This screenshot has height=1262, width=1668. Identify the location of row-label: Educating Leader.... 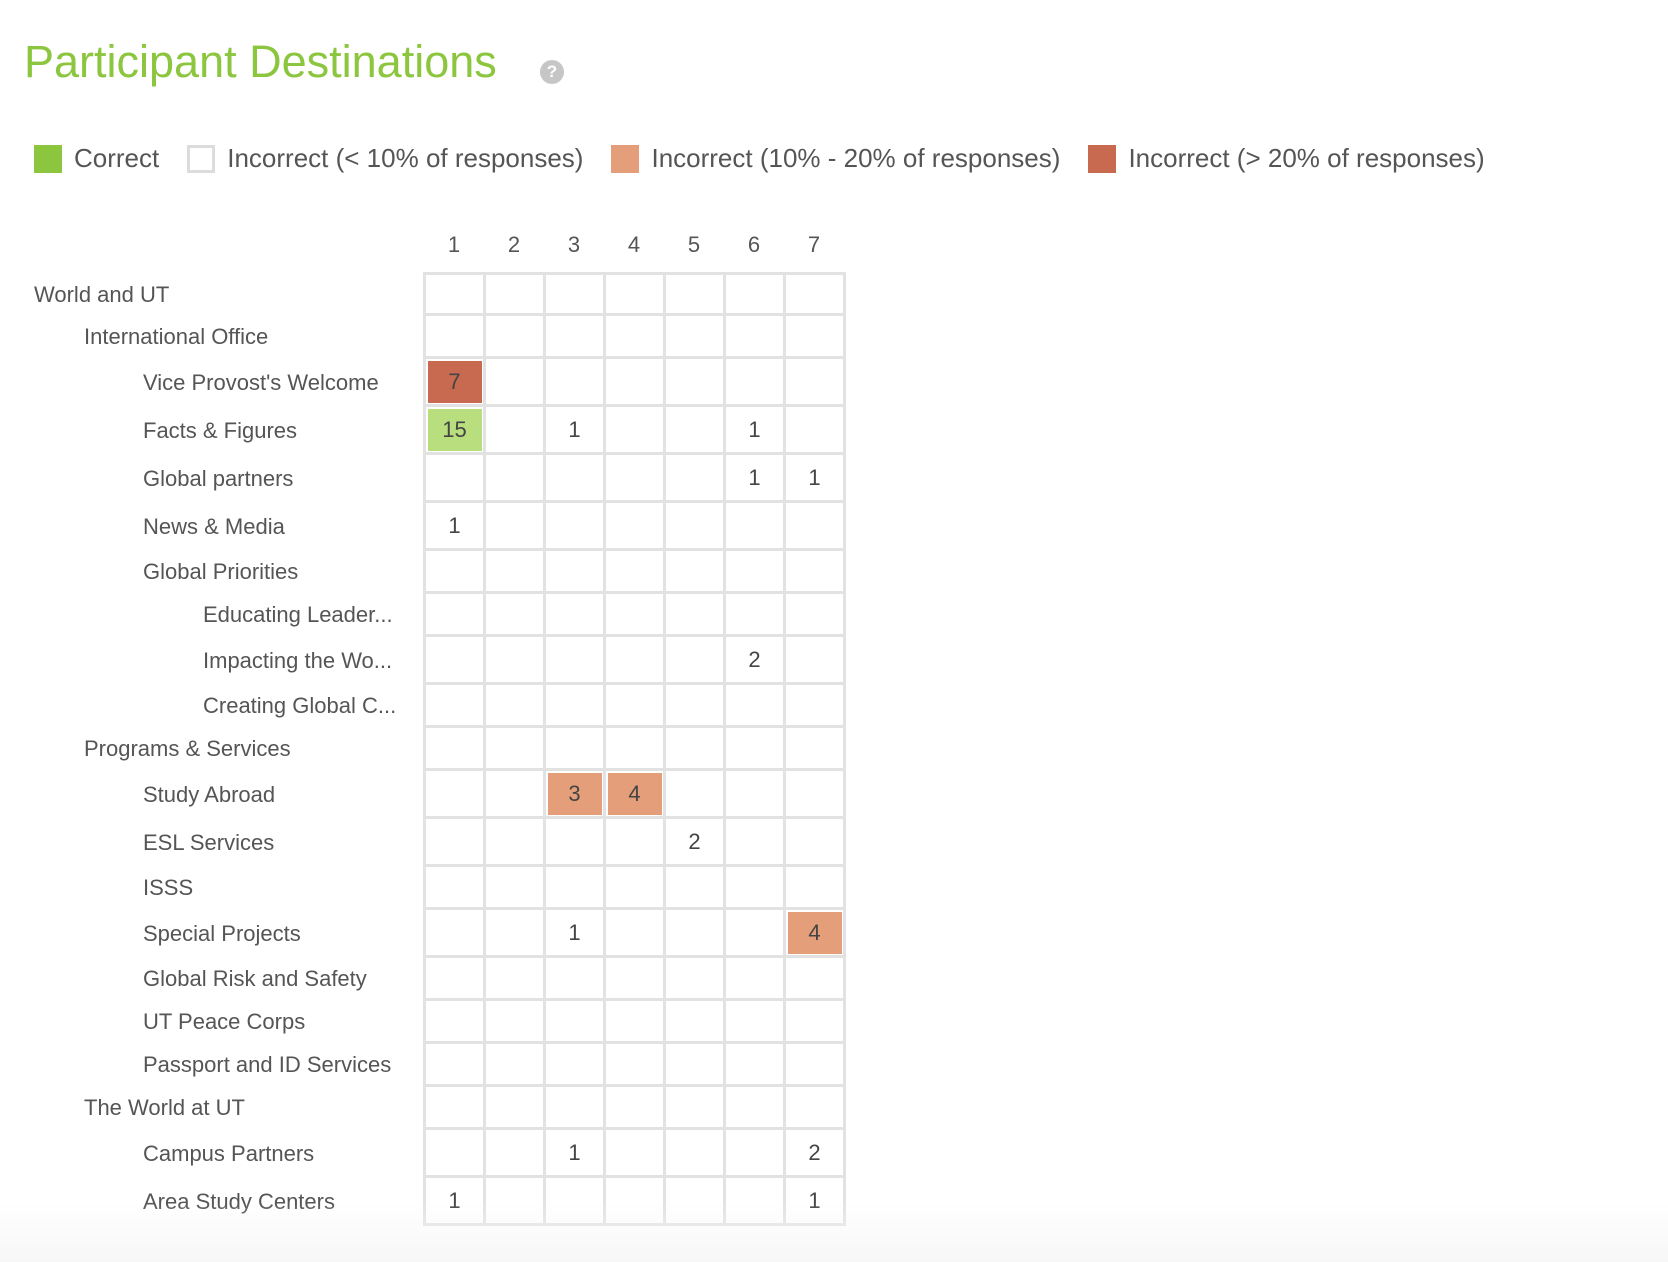
(298, 615).